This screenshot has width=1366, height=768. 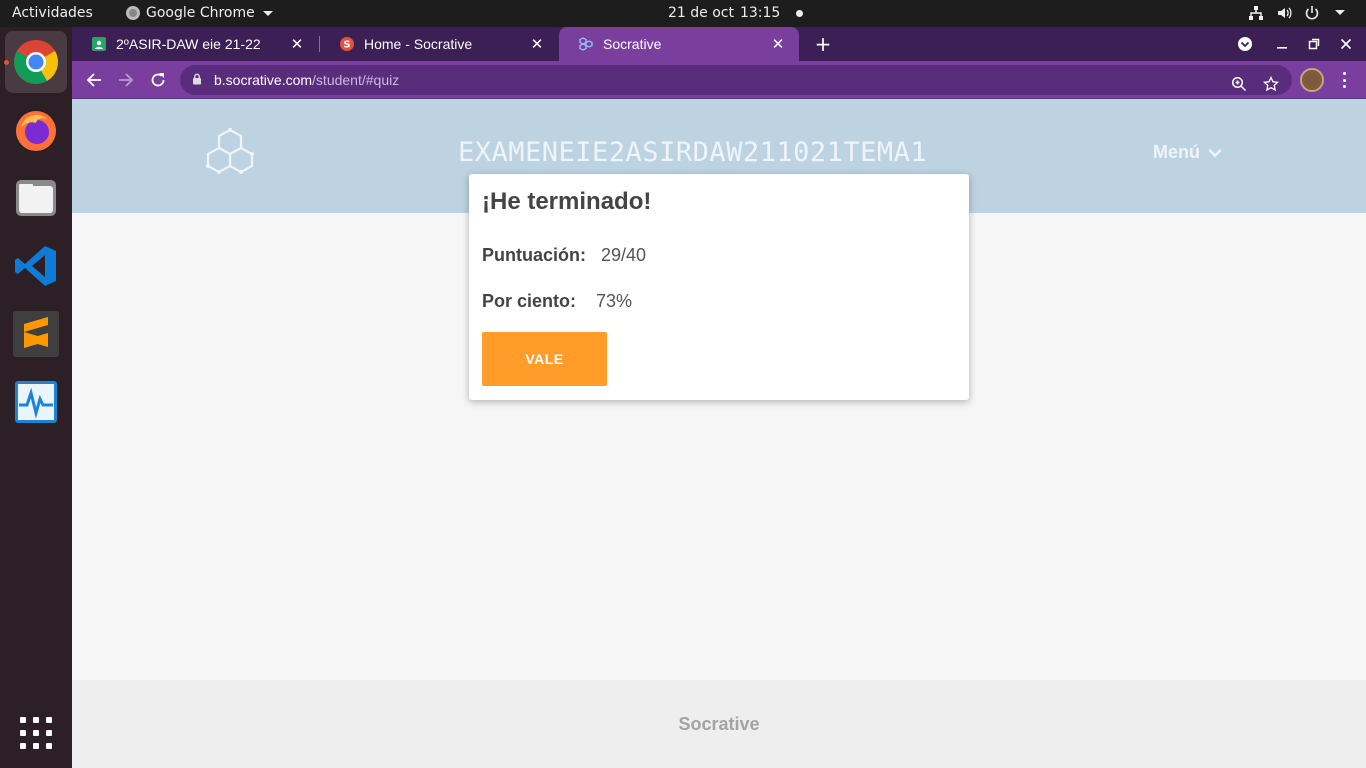 I want to click on restore-icon, so click(x=1314, y=44).